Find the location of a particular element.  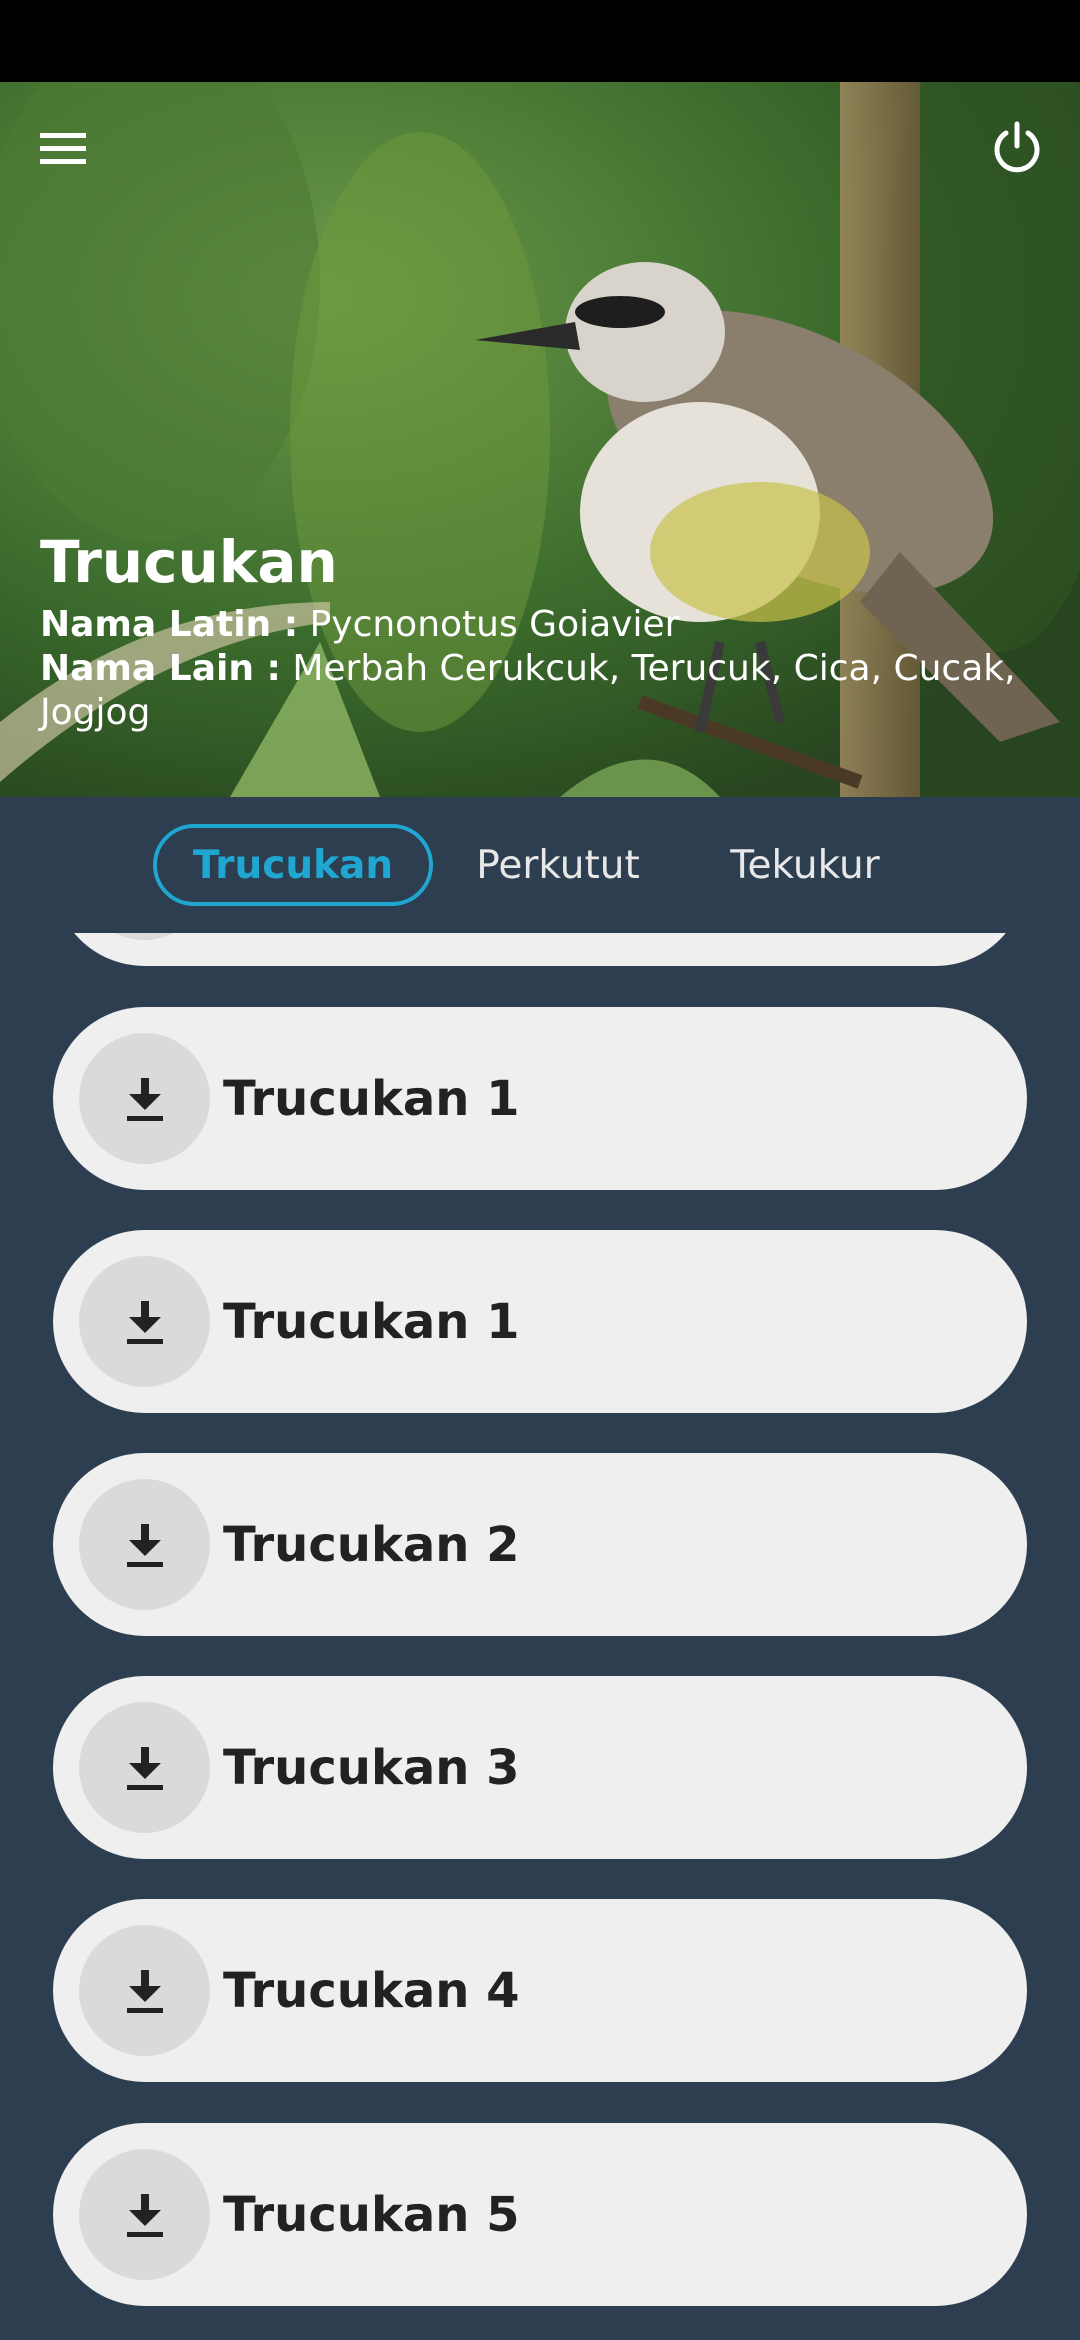

bird-tabs: Trucukan Perkutut Tekukur is located at coordinates (540, 867).